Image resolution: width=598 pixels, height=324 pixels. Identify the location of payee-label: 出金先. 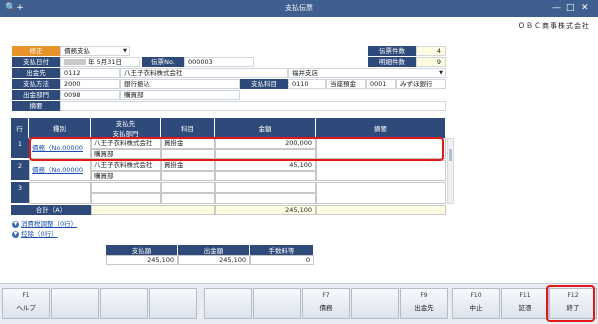
(36, 73).